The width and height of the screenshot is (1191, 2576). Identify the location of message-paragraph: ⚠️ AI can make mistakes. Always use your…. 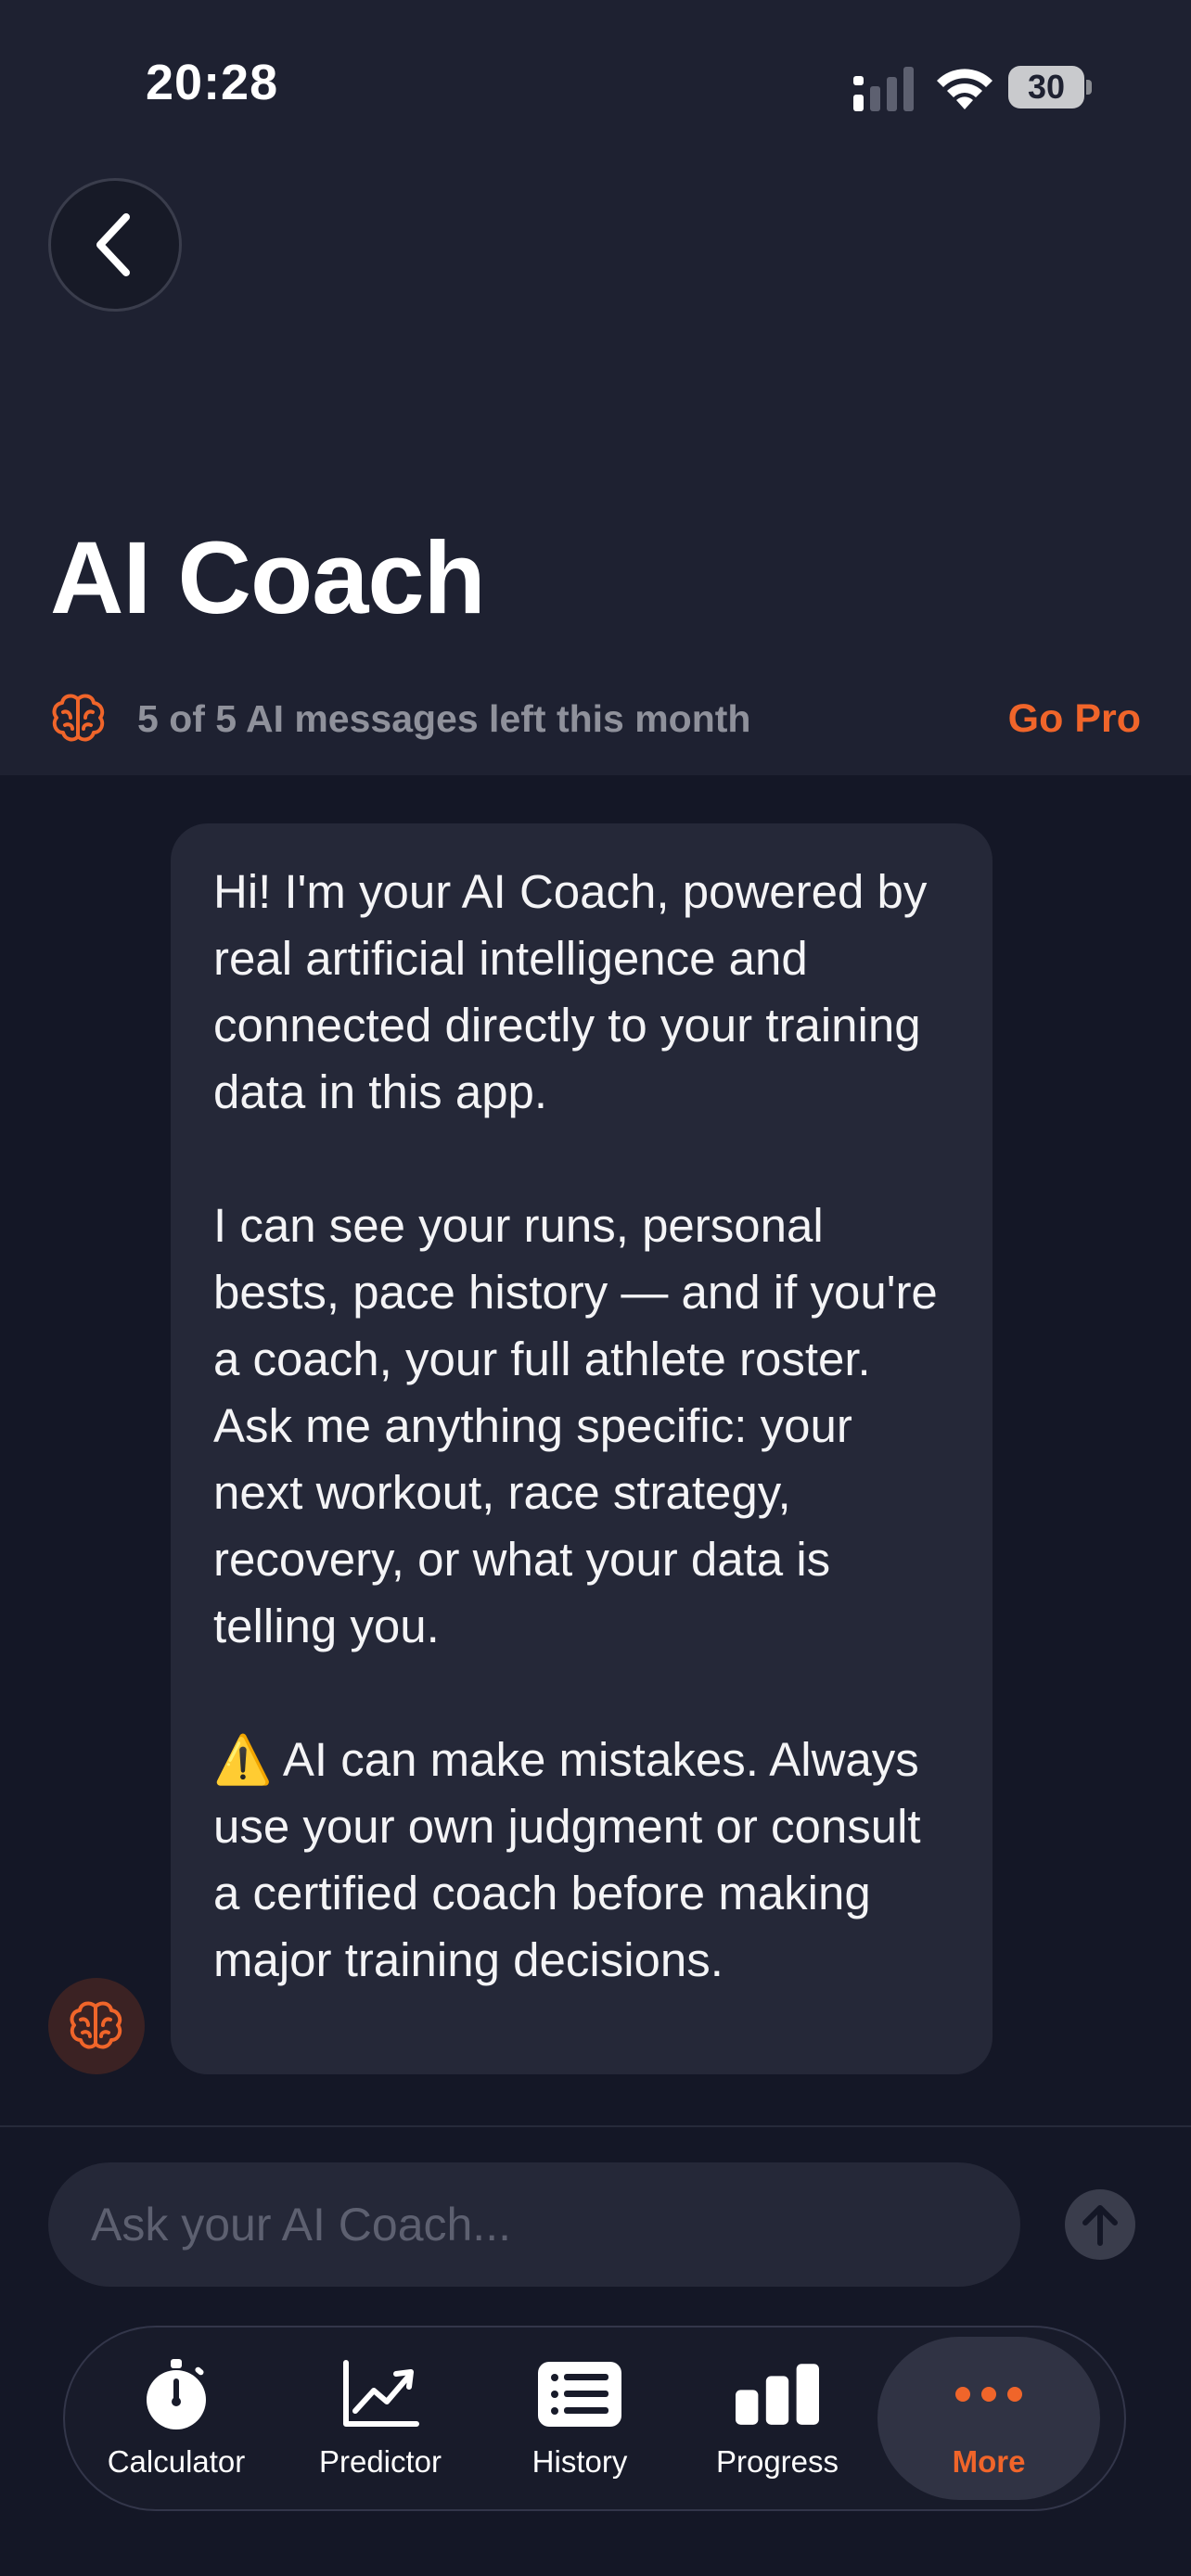
(567, 1860).